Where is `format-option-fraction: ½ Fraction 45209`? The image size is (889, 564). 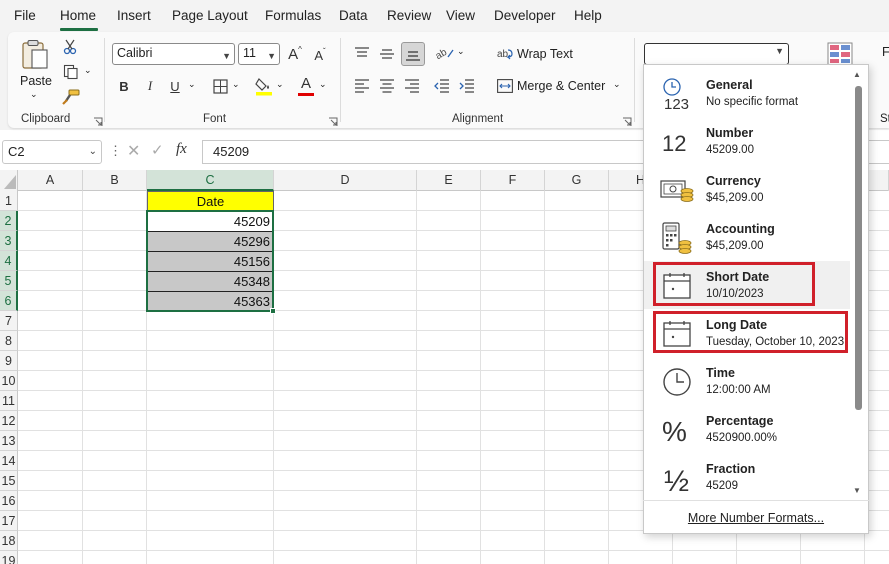
format-option-fraction: ½ Fraction 45209 is located at coordinates (747, 477).